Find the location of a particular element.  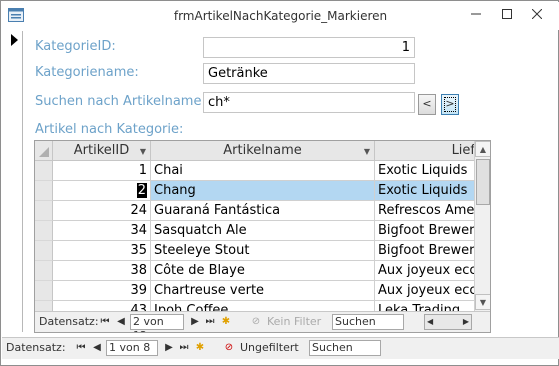

artikelname-cell: Chartreuse verte is located at coordinates (263, 291).